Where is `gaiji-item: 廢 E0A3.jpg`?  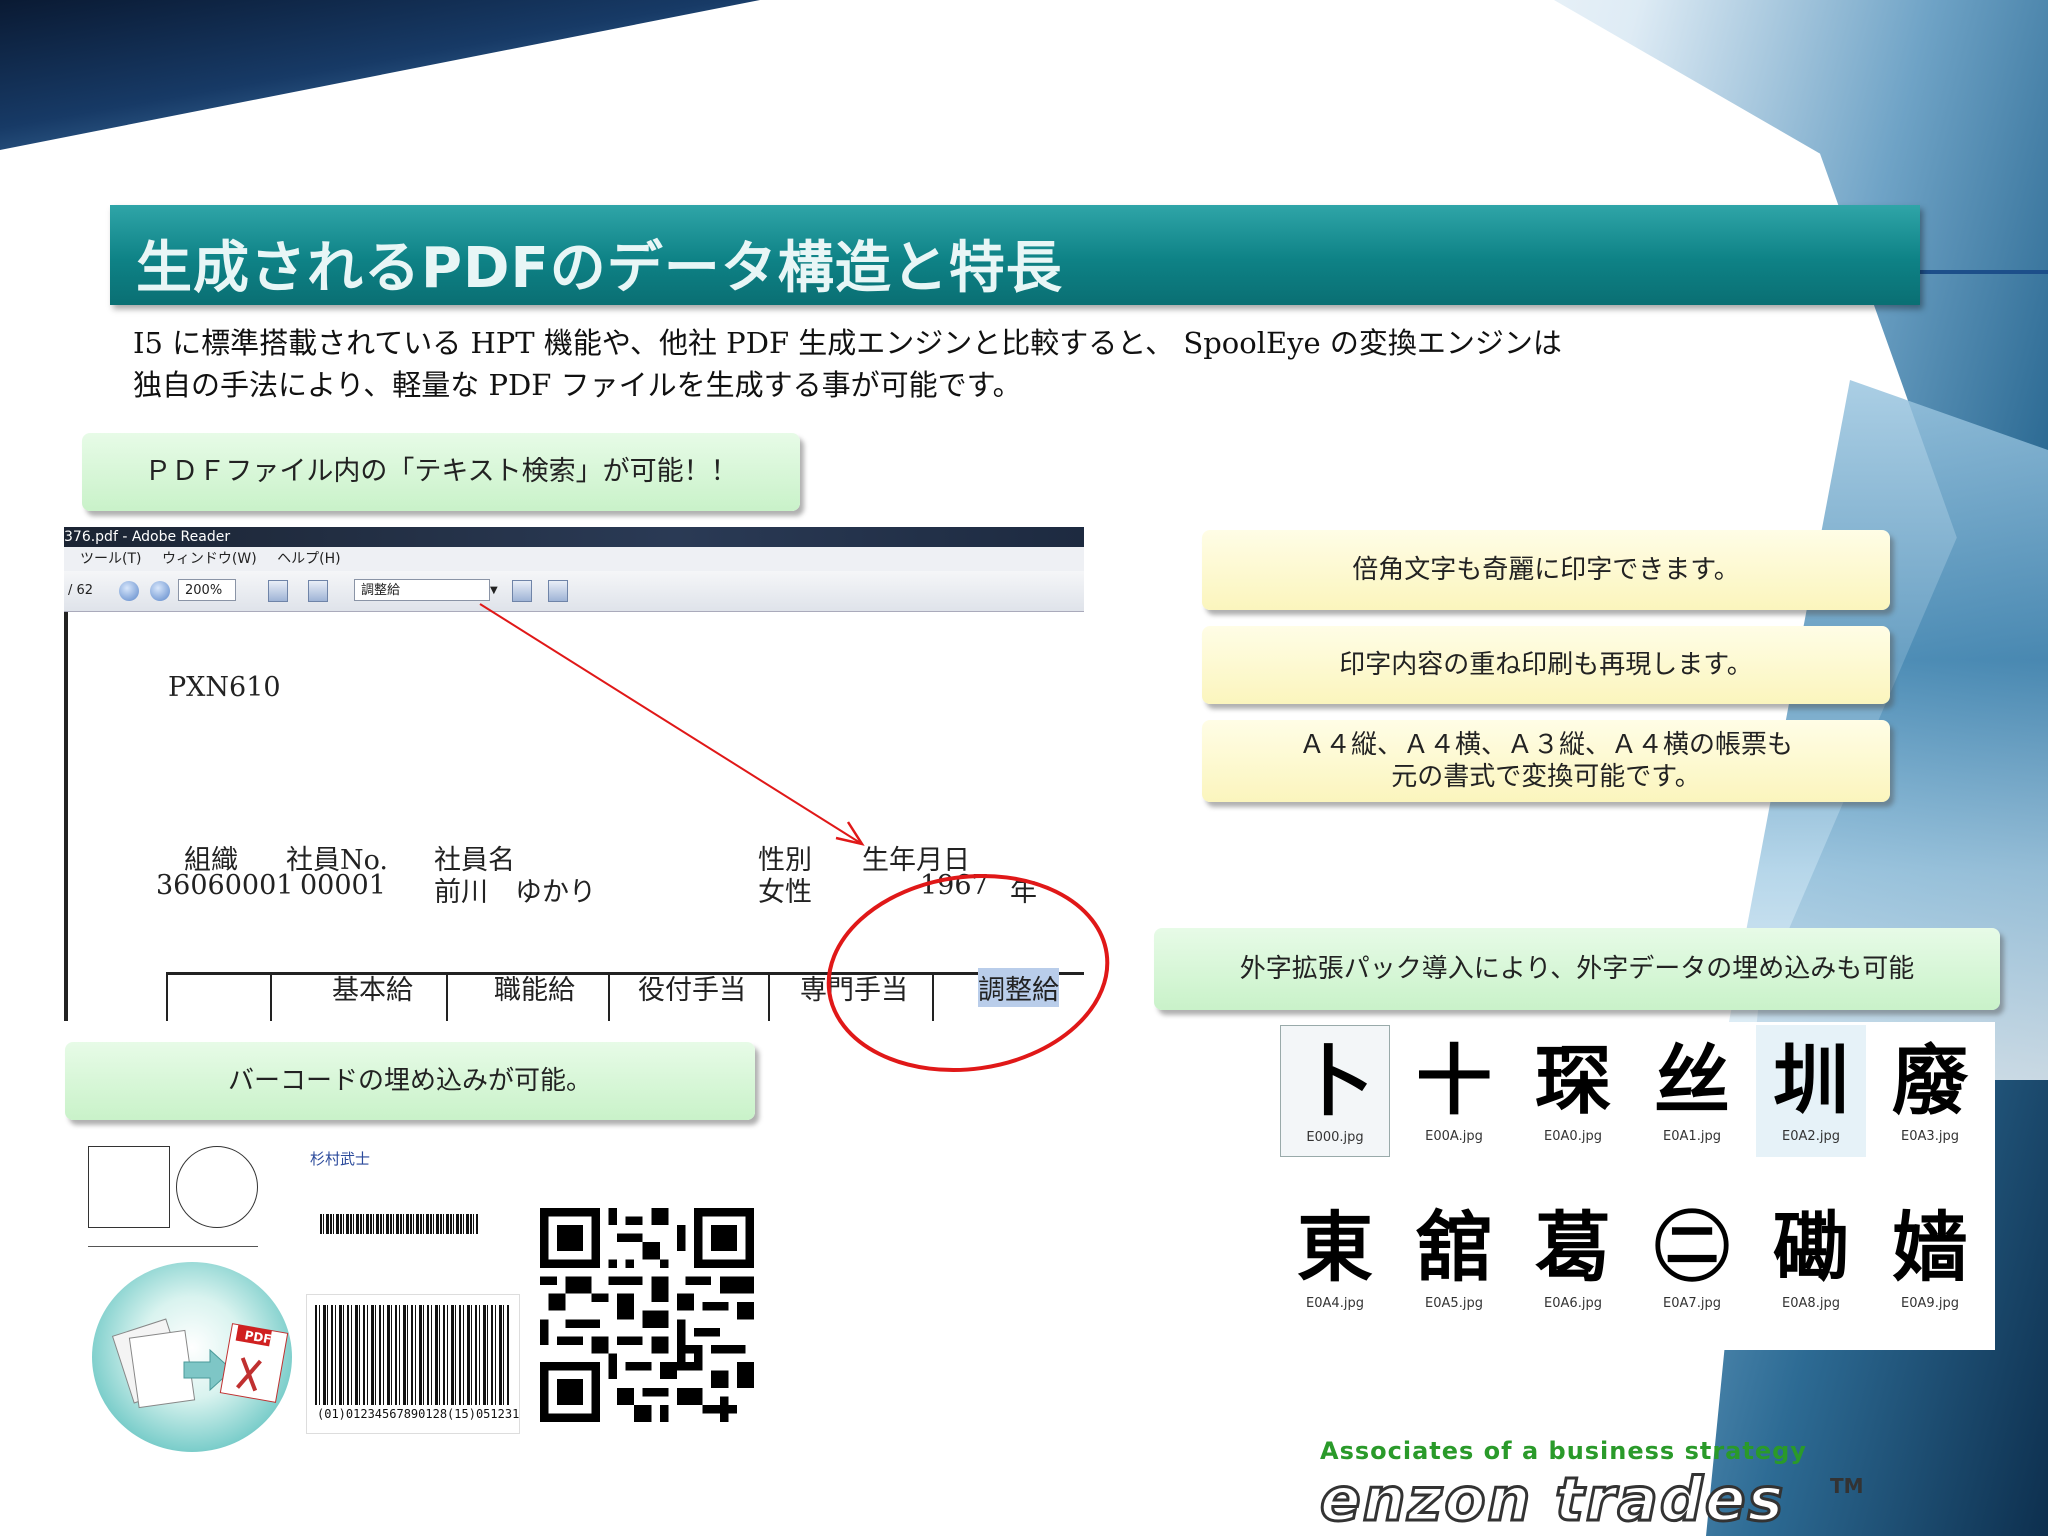
gaiji-item: 廢 E0A3.jpg is located at coordinates (1930, 1090).